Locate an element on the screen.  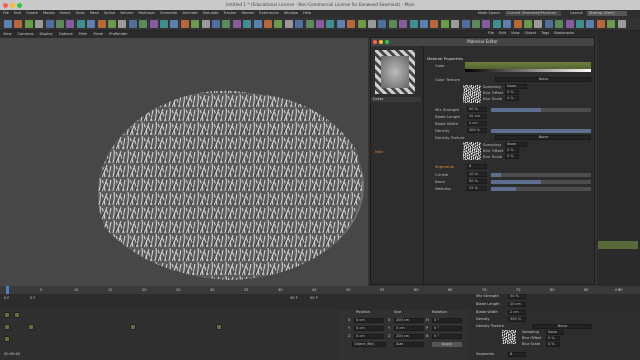
menu-item-spline: Spline is located at coordinates (109, 13).